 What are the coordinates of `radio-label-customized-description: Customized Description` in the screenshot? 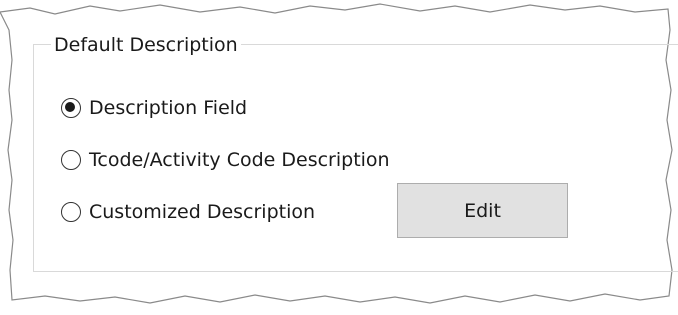 It's located at (202, 212).